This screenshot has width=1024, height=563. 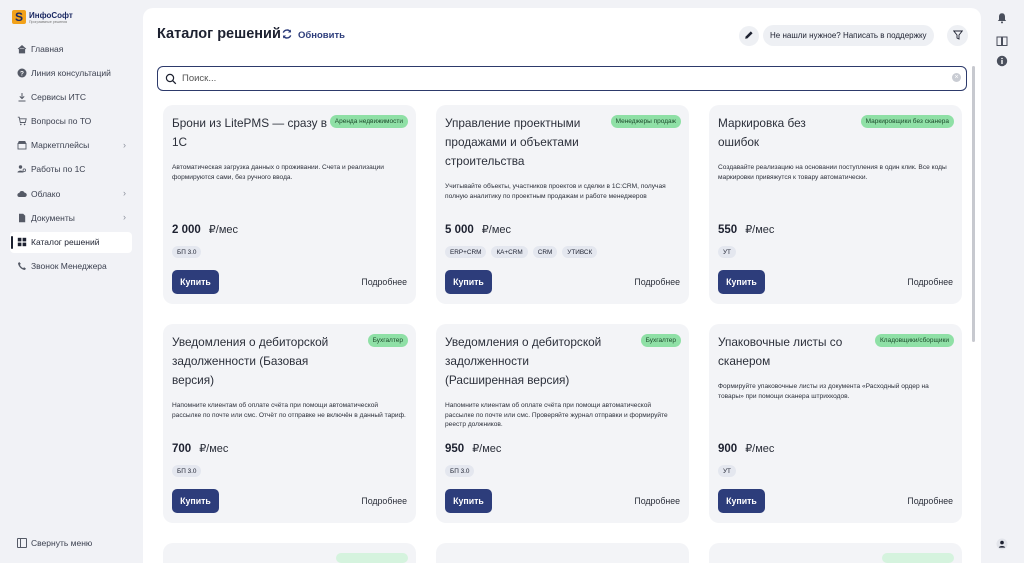 What do you see at coordinates (907, 121) in the screenshot?
I see `audience-tag: Маркировщики без сканера` at bounding box center [907, 121].